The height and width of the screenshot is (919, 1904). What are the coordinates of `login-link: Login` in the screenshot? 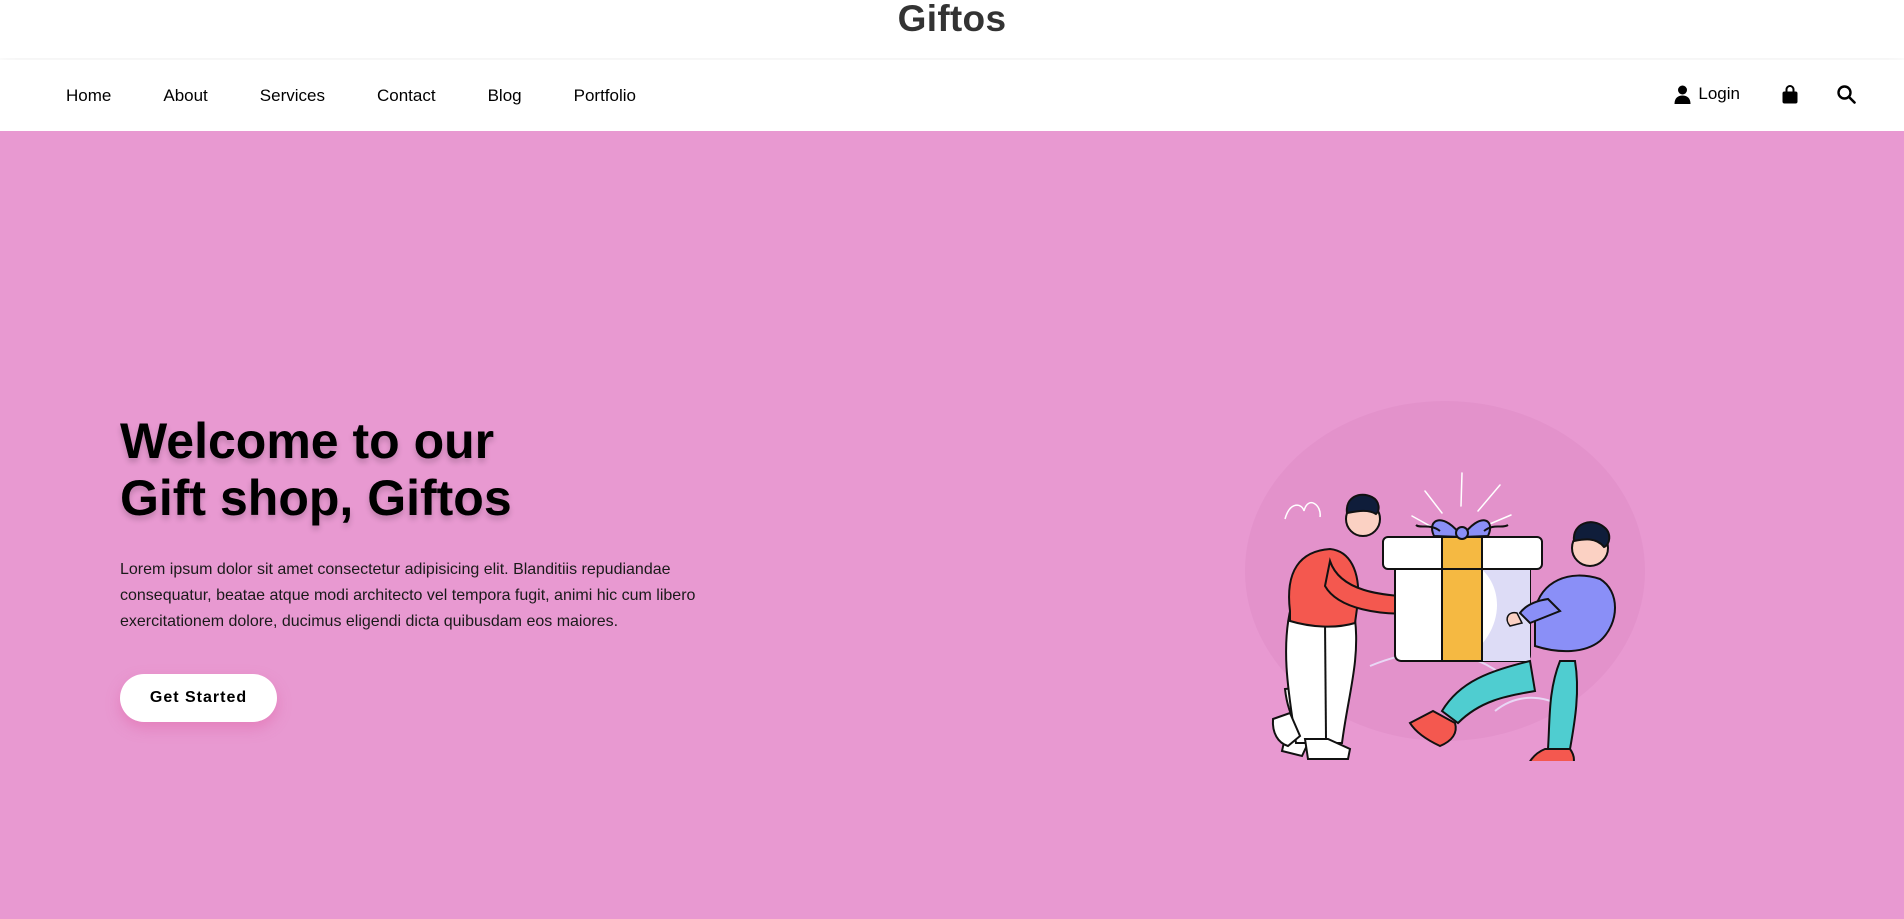 It's located at (1707, 94).